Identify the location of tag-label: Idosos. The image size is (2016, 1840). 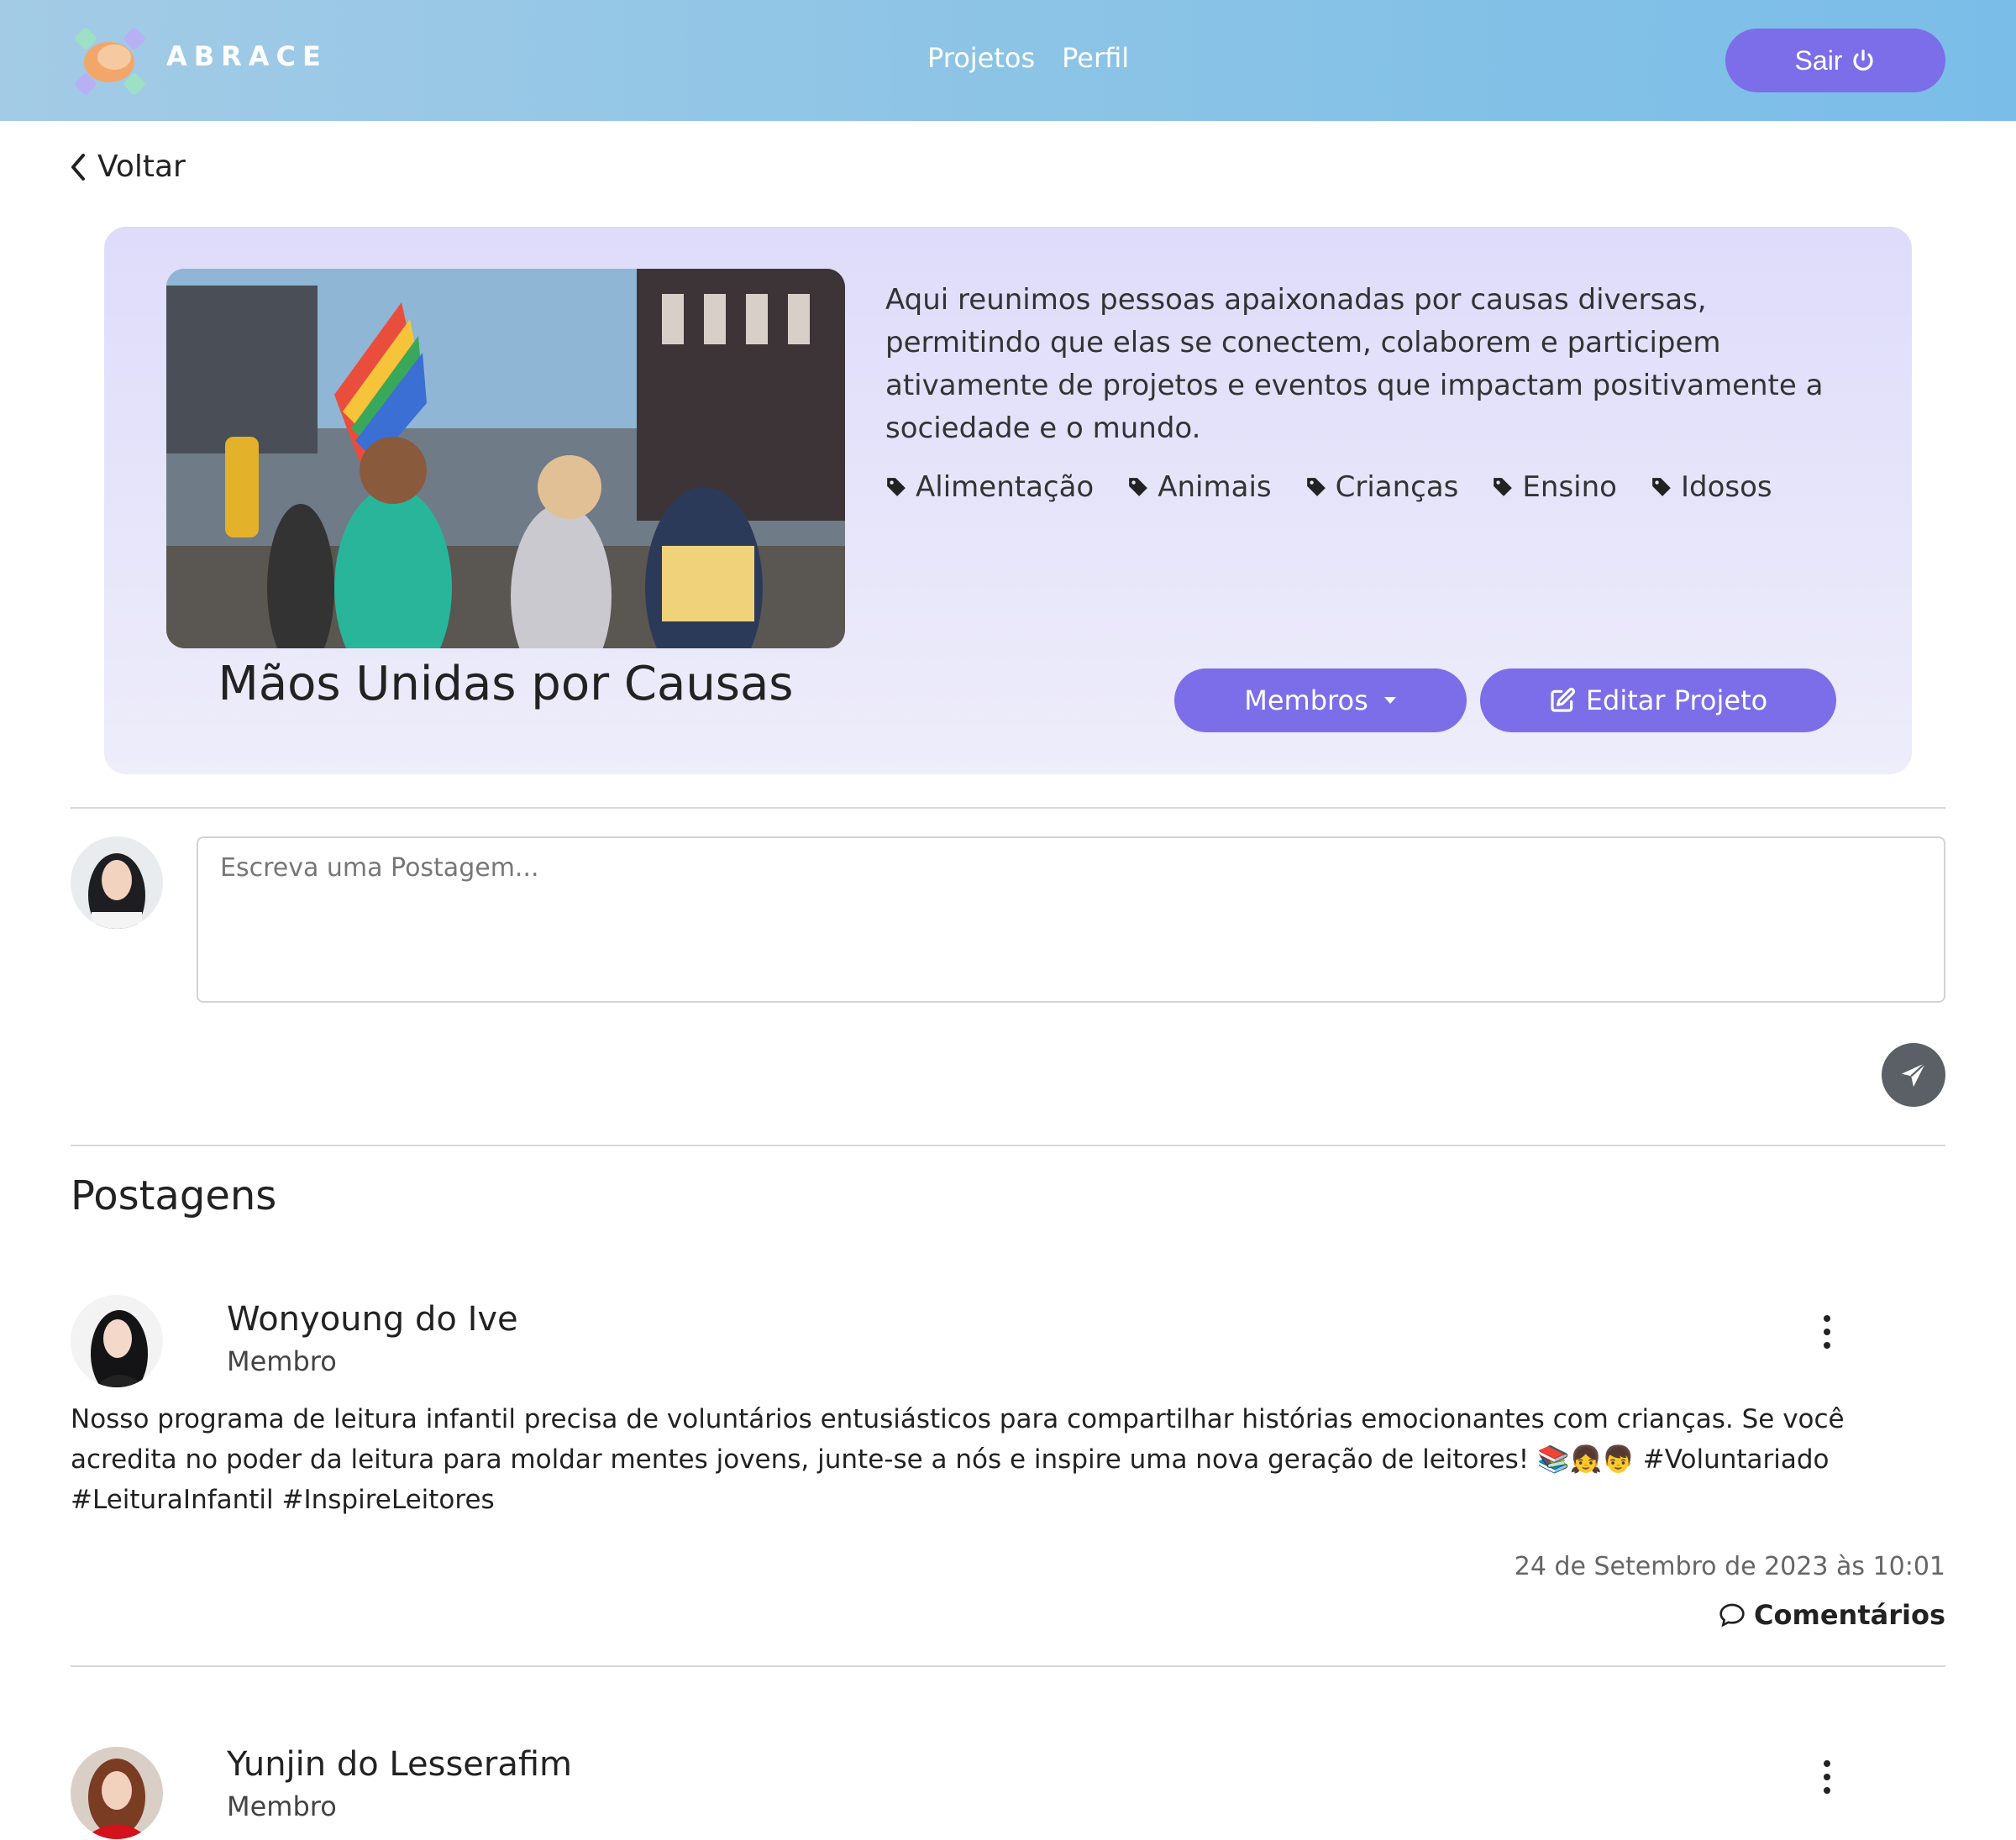
(1726, 487).